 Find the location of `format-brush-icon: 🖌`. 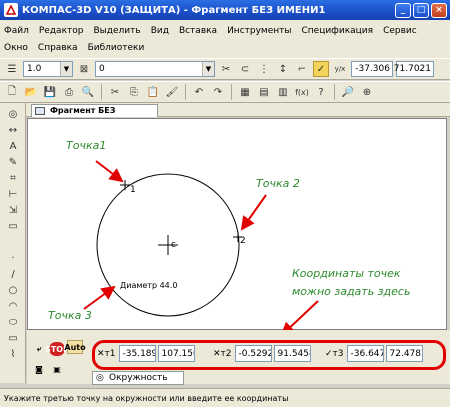

format-brush-icon: 🖌 is located at coordinates (172, 92).